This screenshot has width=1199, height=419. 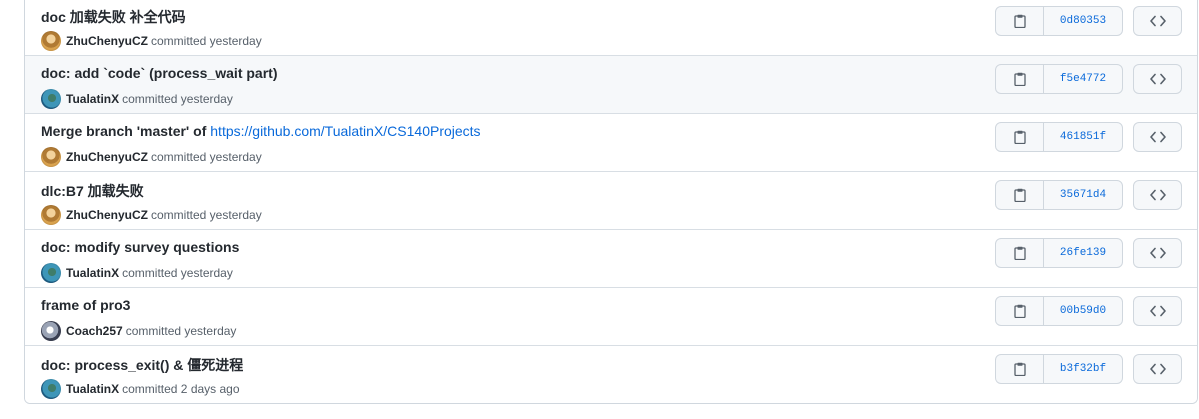 What do you see at coordinates (140, 247) in the screenshot?
I see `commit-message: doc: modify survey questions` at bounding box center [140, 247].